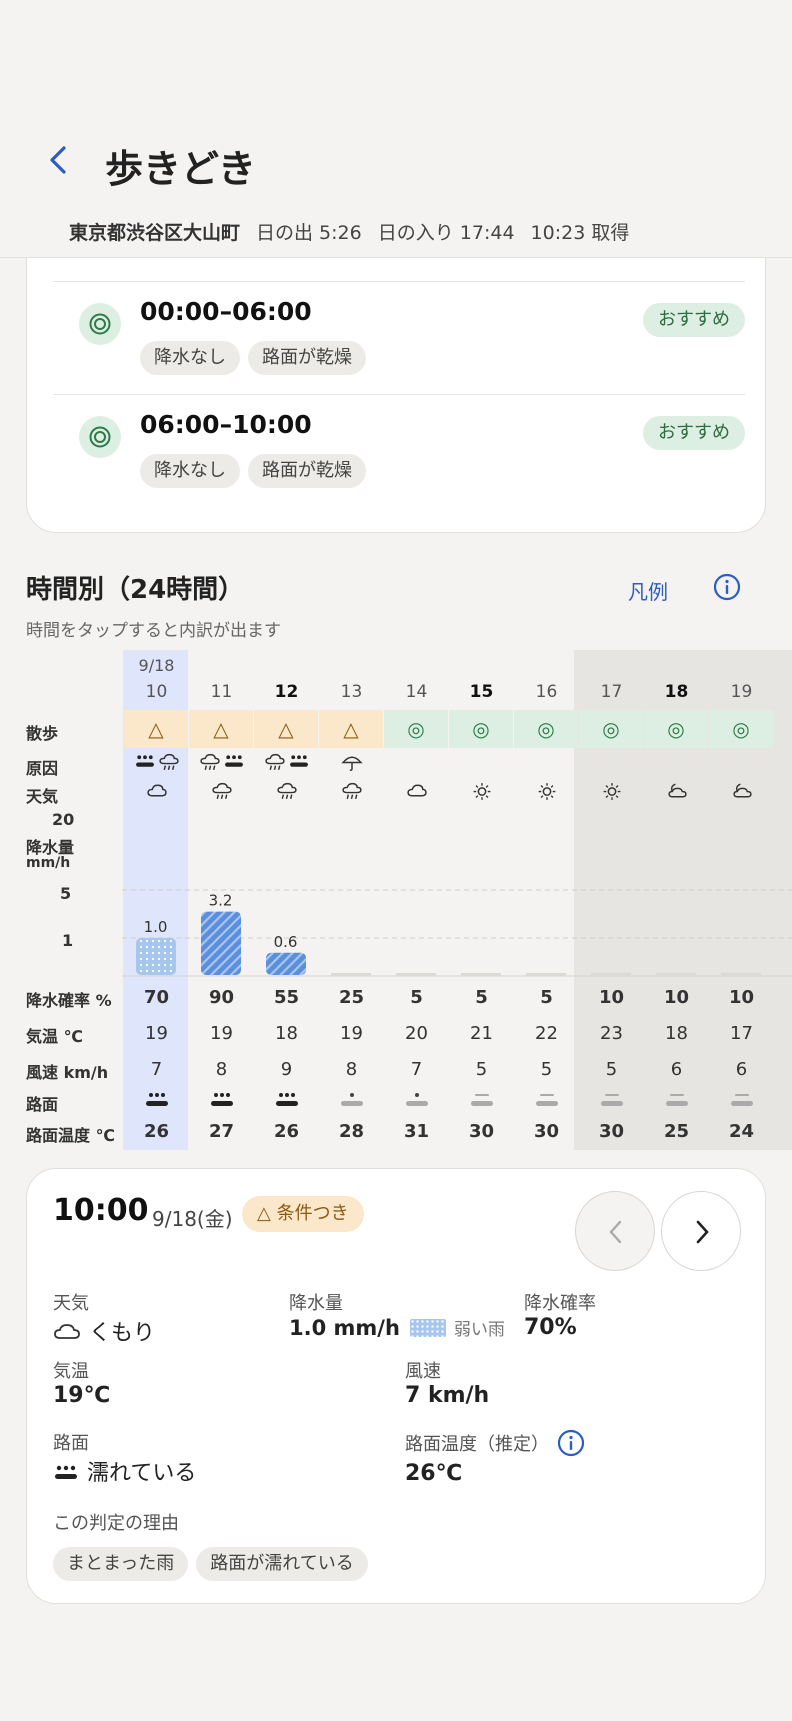 The width and height of the screenshot is (792, 1721). Describe the element at coordinates (742, 790) in the screenshot. I see `moon-cloud-icon` at that location.